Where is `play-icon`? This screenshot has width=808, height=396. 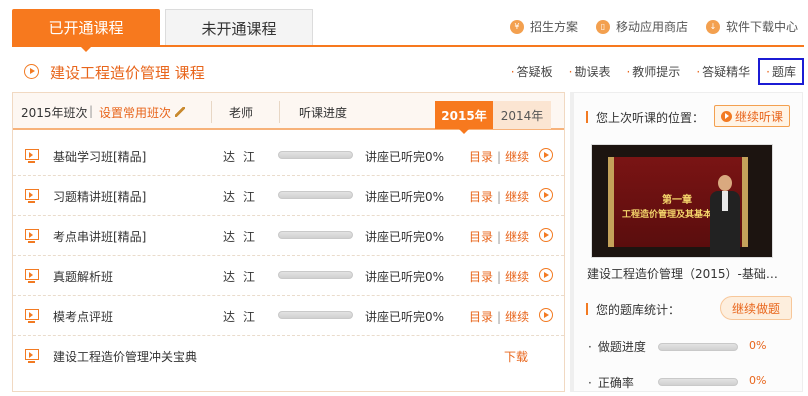 play-icon is located at coordinates (726, 116).